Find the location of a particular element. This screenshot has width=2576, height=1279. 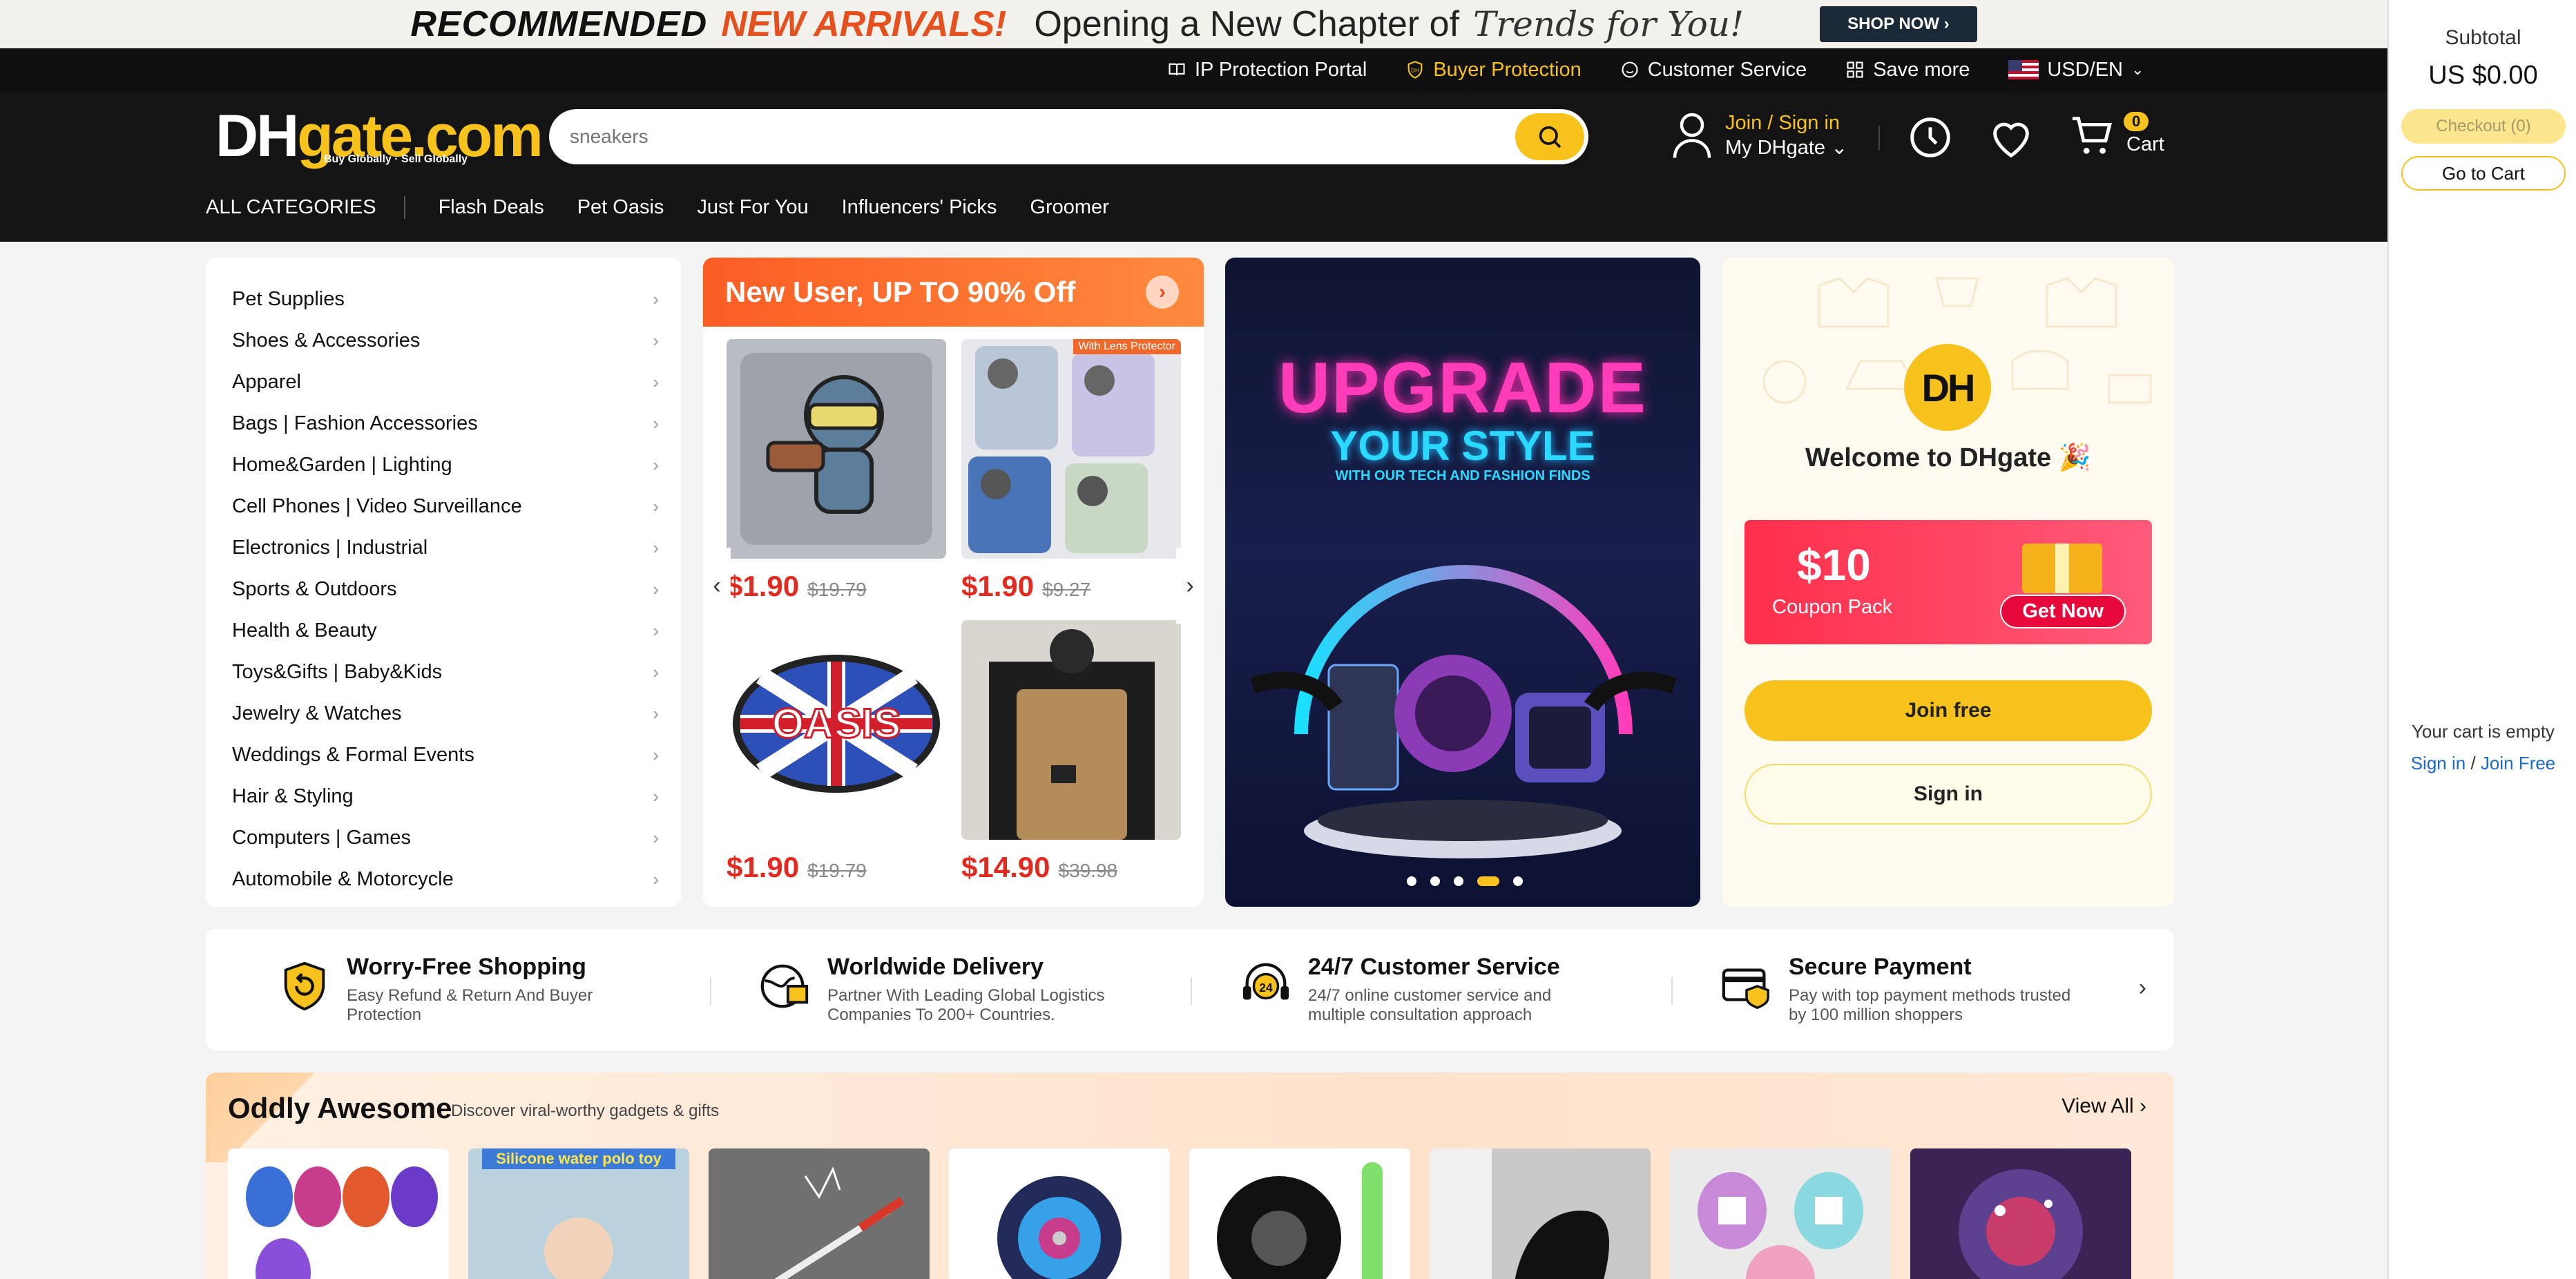

product-card: $14.90 $39.98 is located at coordinates (1071, 752).